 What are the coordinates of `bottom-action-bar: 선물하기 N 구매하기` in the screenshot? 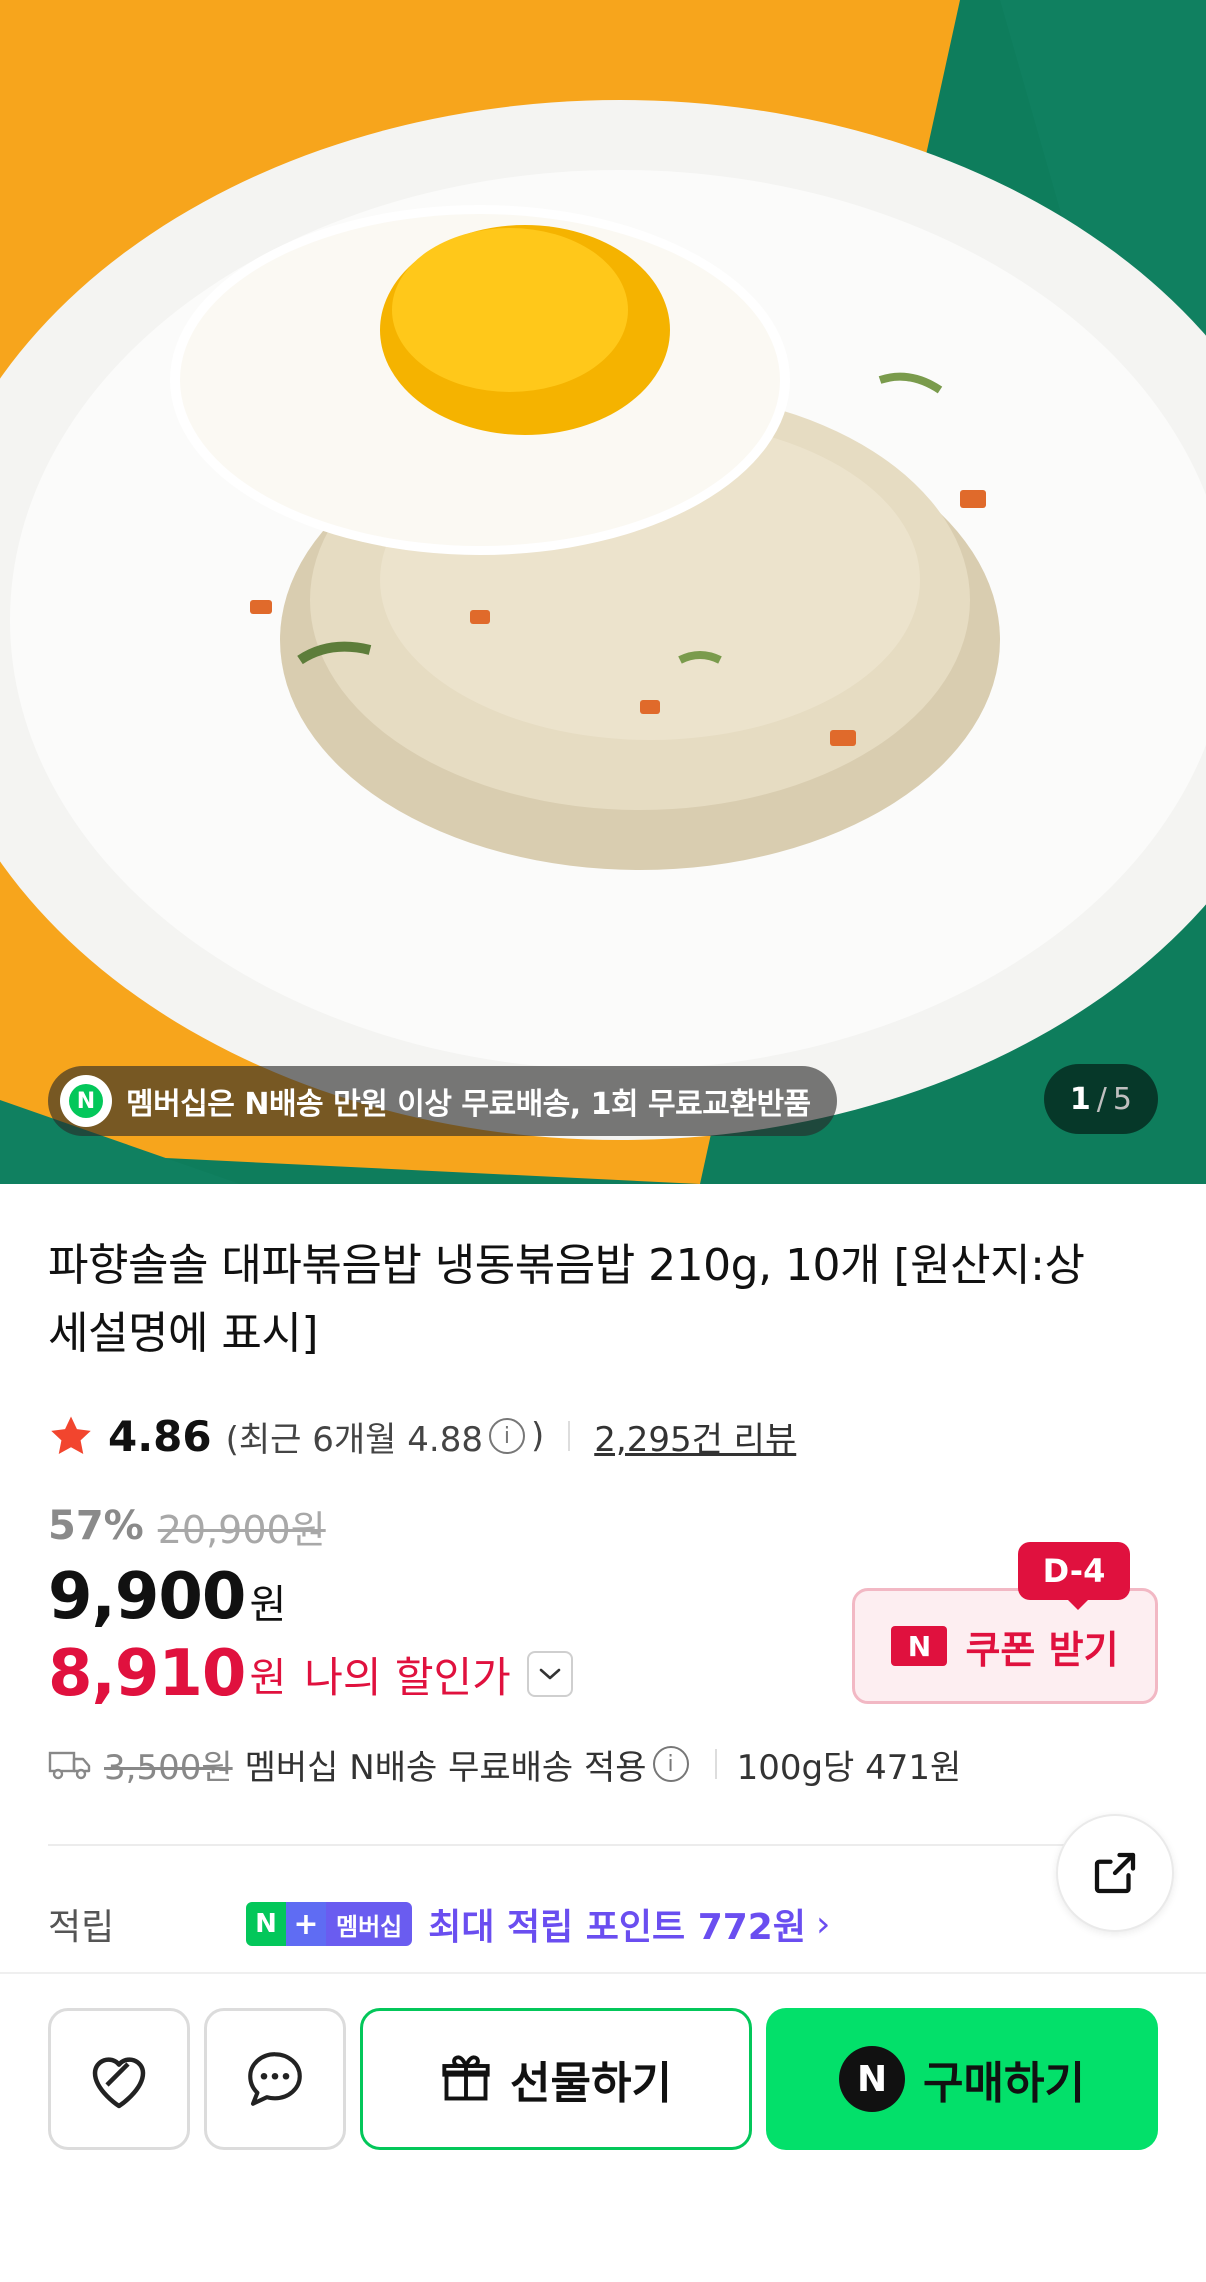 It's located at (603, 2127).